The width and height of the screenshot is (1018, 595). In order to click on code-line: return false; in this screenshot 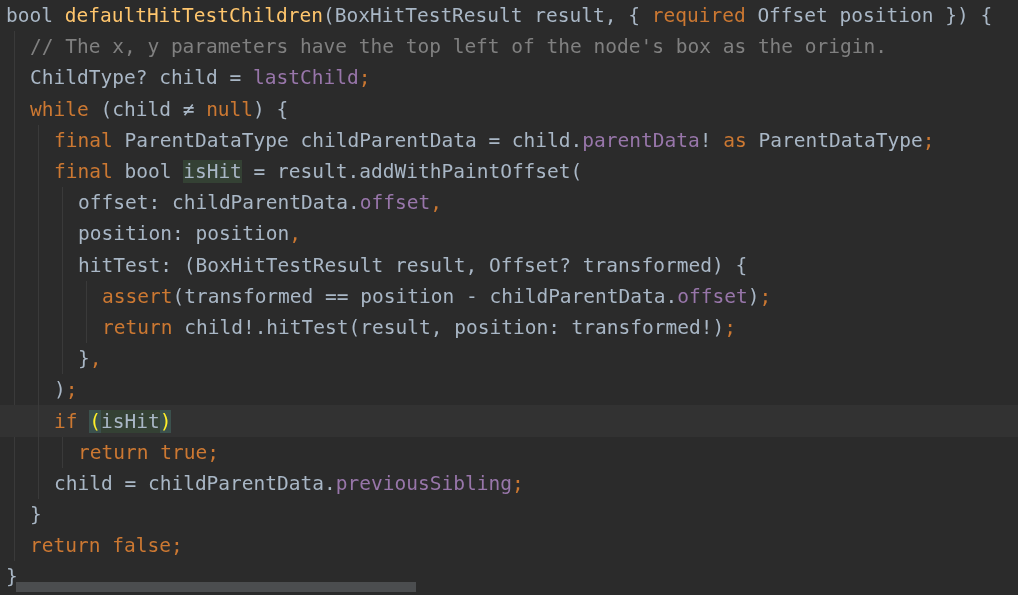, I will do `click(106, 546)`.